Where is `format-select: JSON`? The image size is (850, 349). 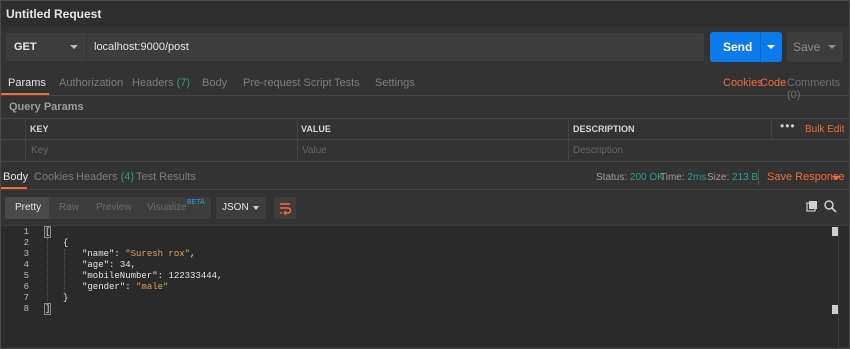
format-select: JSON is located at coordinates (241, 208).